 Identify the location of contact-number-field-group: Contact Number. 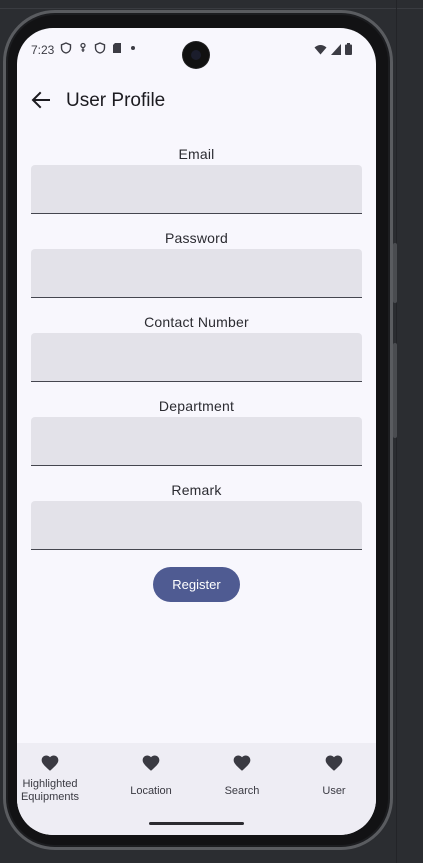
(196, 356).